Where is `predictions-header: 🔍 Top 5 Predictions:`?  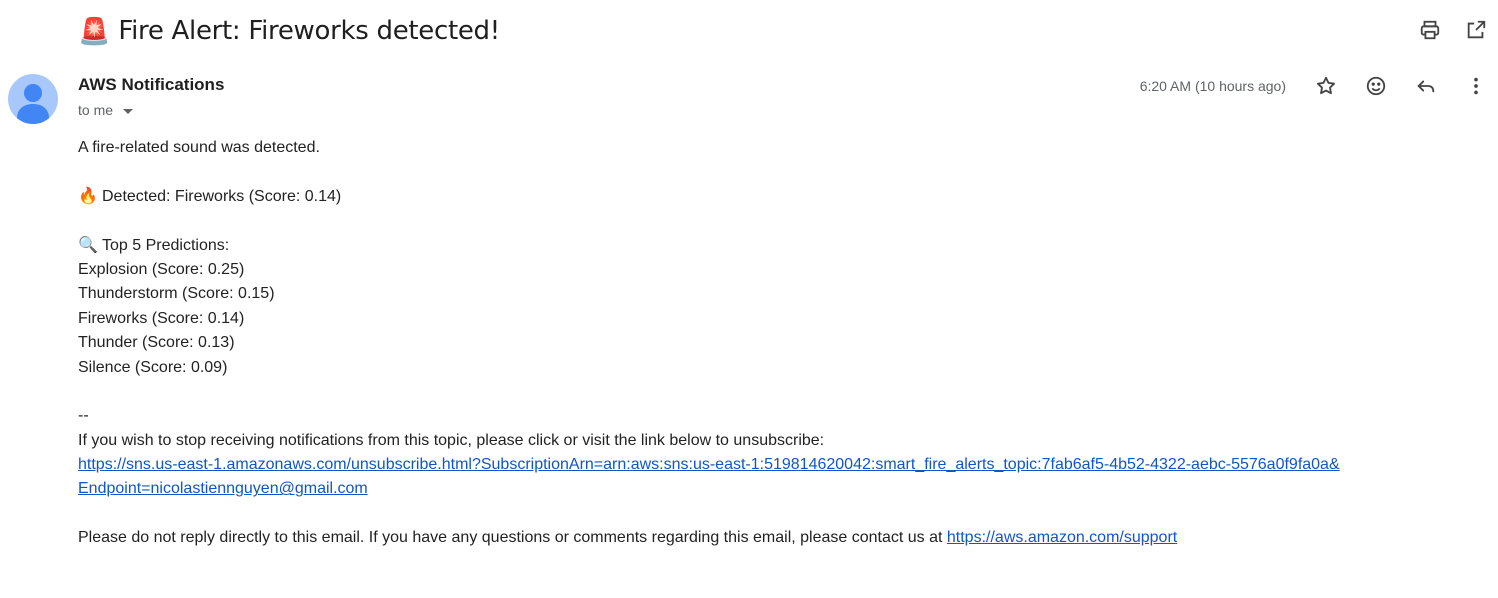 predictions-header: 🔍 Top 5 Predictions: is located at coordinates (709, 246).